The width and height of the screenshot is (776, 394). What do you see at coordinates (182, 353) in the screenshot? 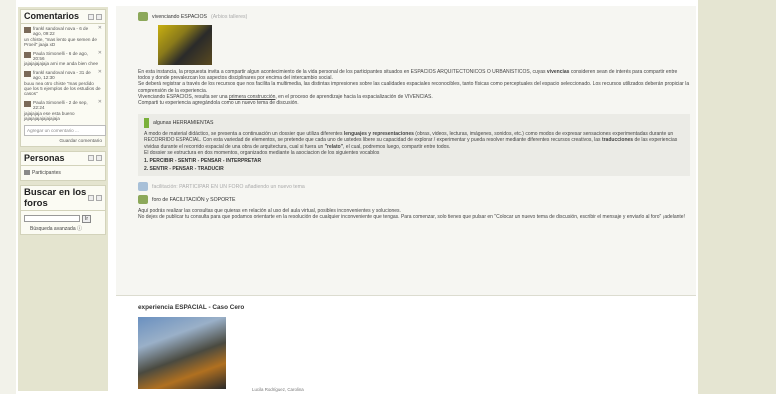
I see `building-photo` at bounding box center [182, 353].